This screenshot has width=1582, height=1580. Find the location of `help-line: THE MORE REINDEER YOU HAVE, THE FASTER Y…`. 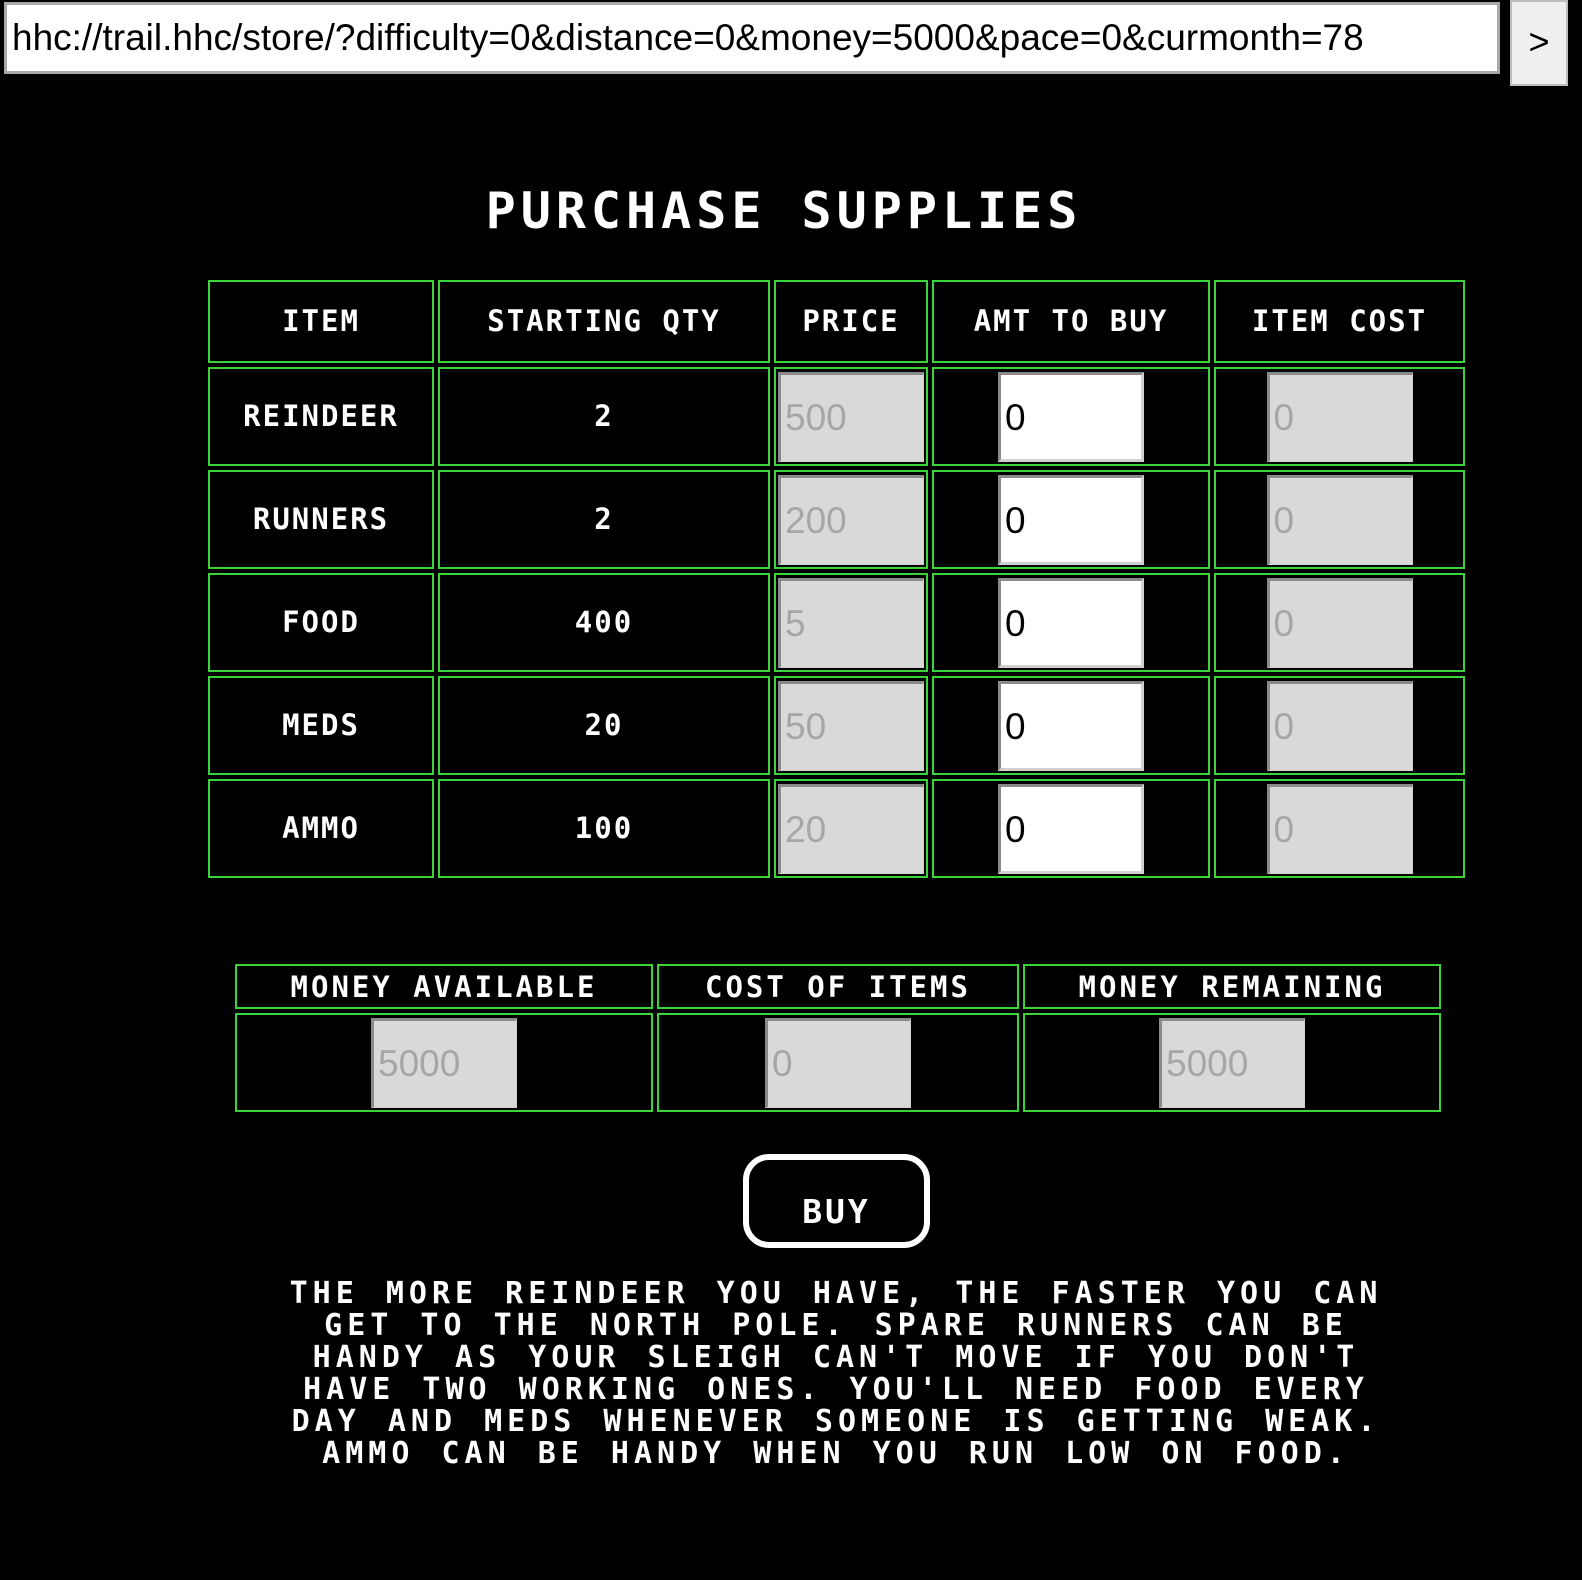

help-line: THE MORE REINDEER YOU HAVE, THE FASTER Y… is located at coordinates (836, 1293).